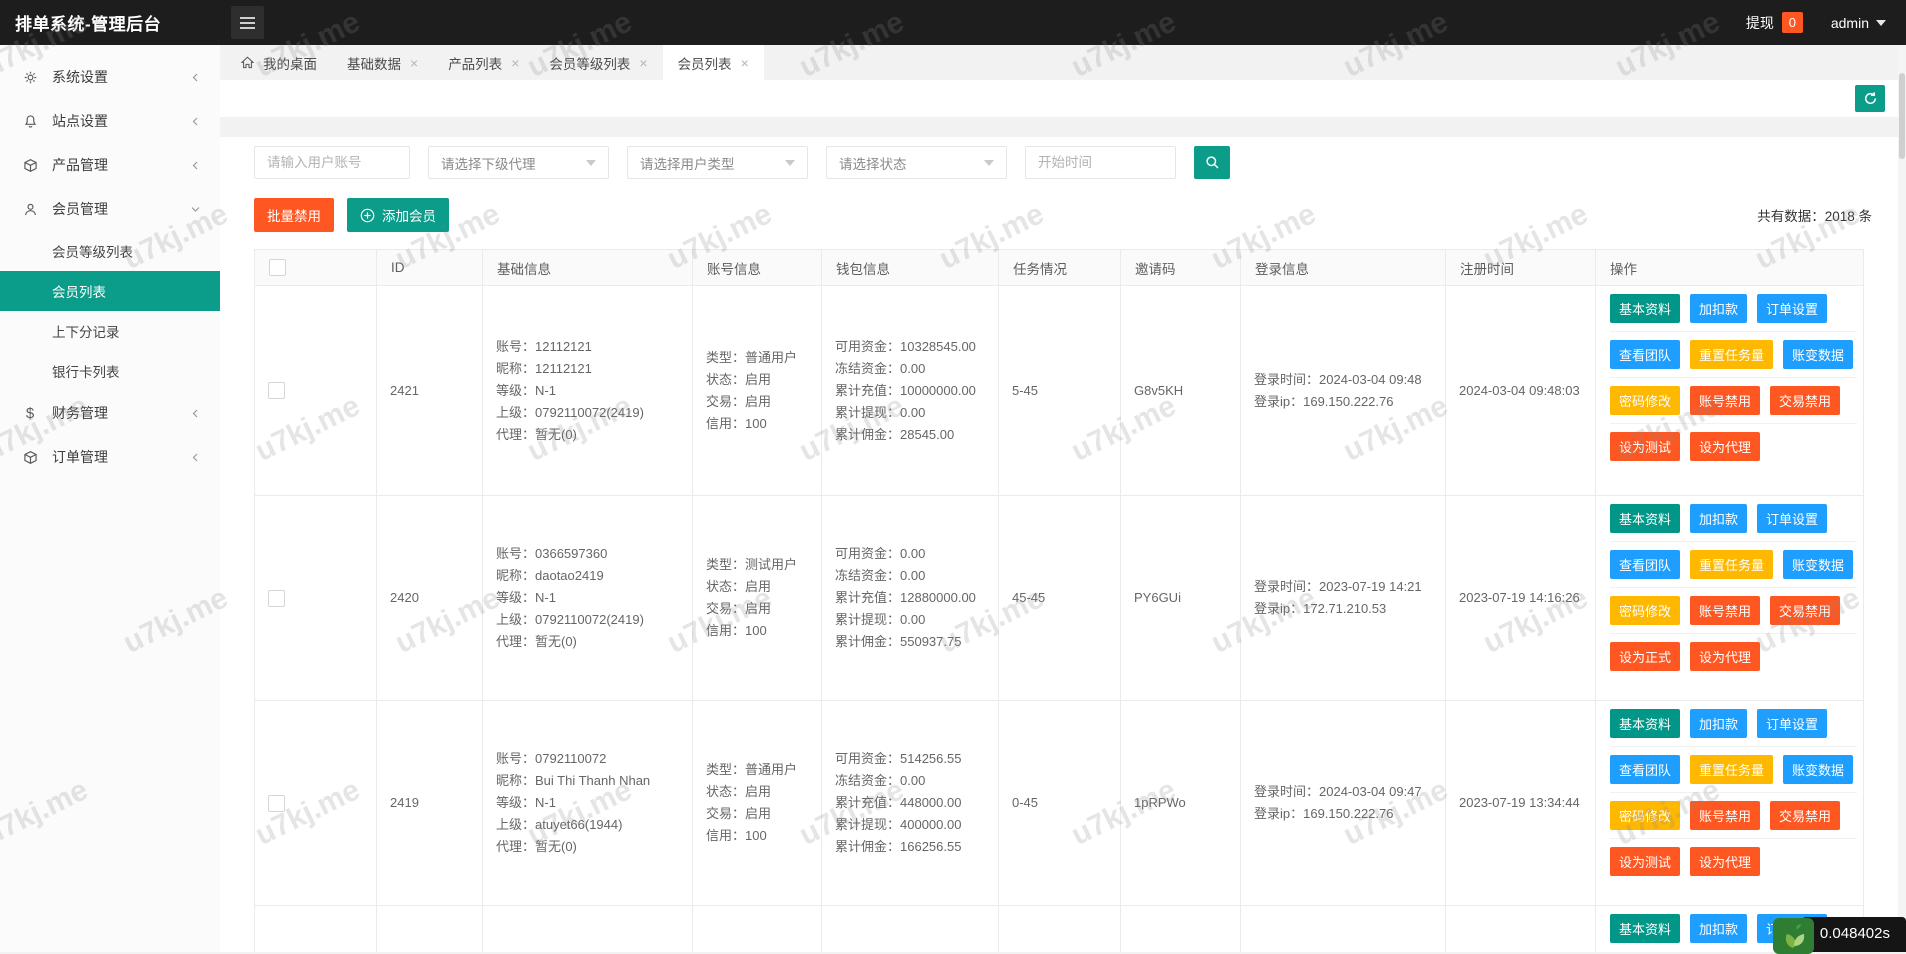  What do you see at coordinates (1346, 587) in the screenshot?
I see `info-line: 登录时间：2023-07-19 14:21` at bounding box center [1346, 587].